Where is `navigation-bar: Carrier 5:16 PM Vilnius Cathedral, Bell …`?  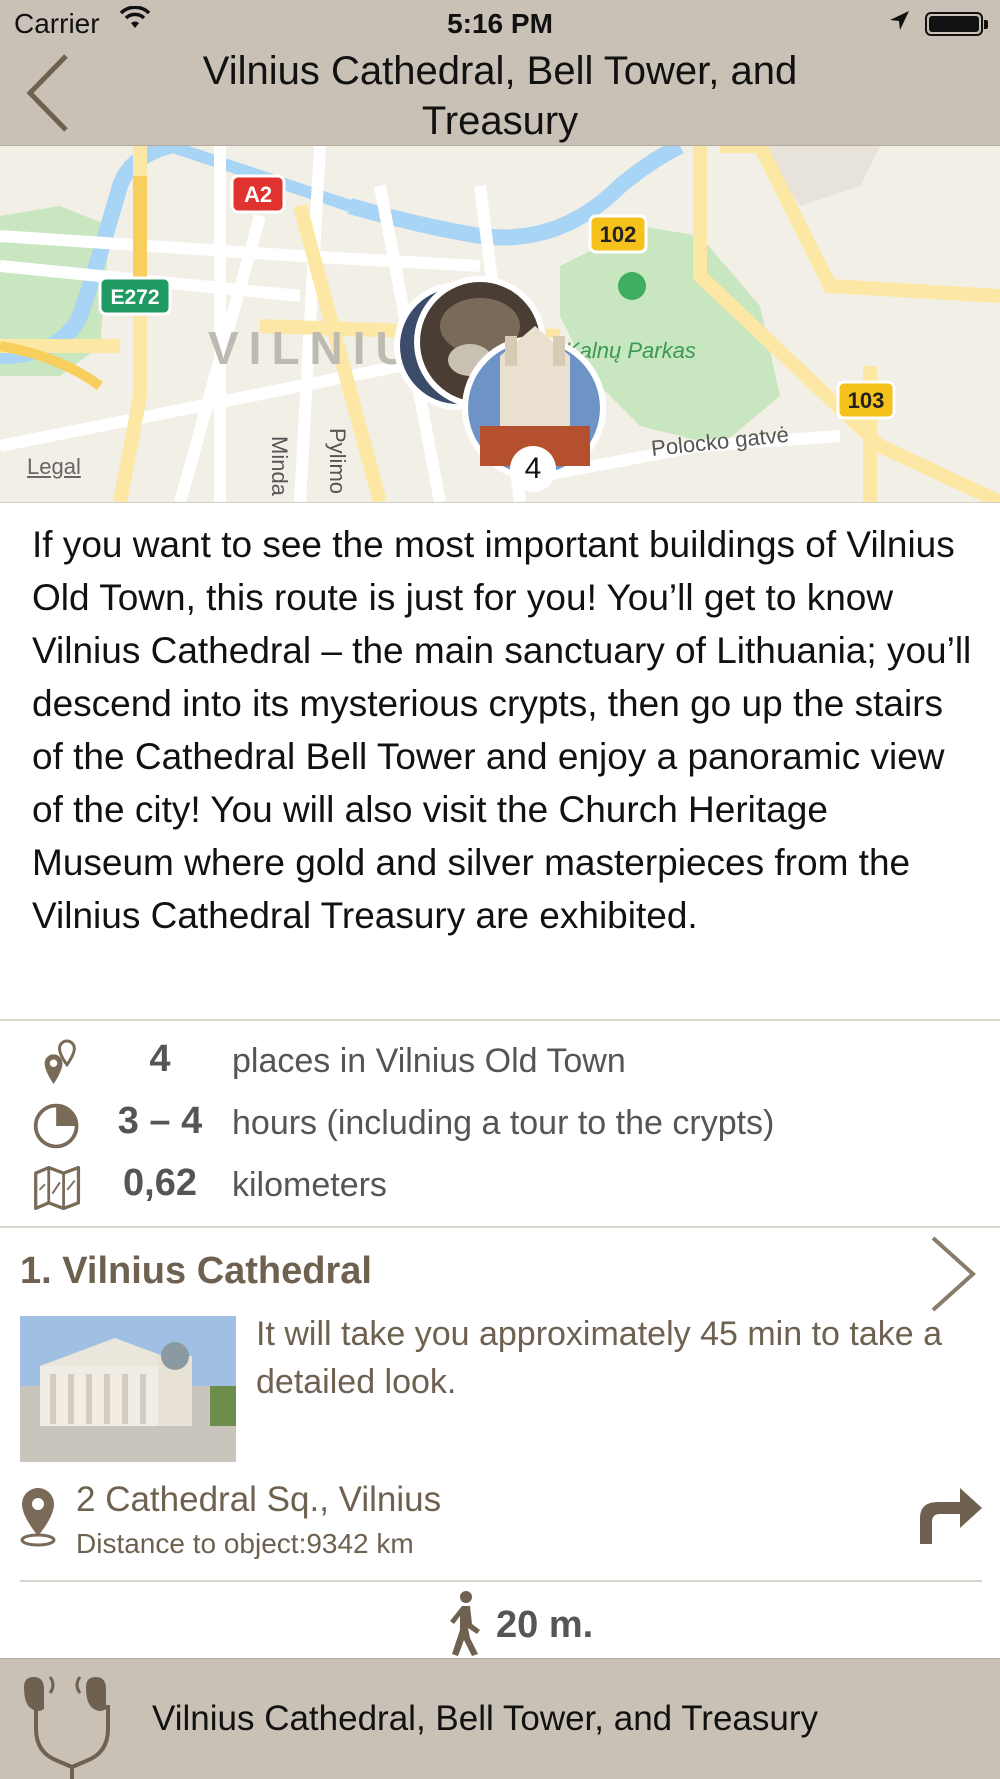 navigation-bar: Carrier 5:16 PM Vilnius Cathedral, Bell … is located at coordinates (500, 73).